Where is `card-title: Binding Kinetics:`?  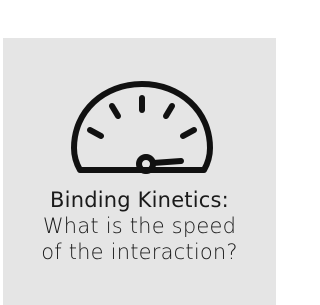 card-title: Binding Kinetics: is located at coordinates (139, 200).